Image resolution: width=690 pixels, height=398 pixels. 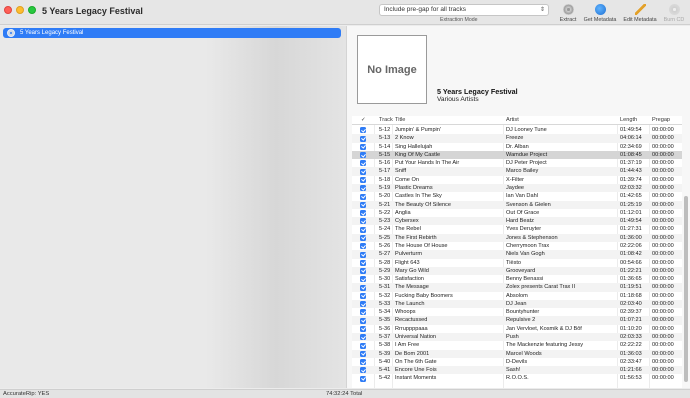 What do you see at coordinates (562, 378) in the screenshot?
I see `track-artist: R.O.O.S.` at bounding box center [562, 378].